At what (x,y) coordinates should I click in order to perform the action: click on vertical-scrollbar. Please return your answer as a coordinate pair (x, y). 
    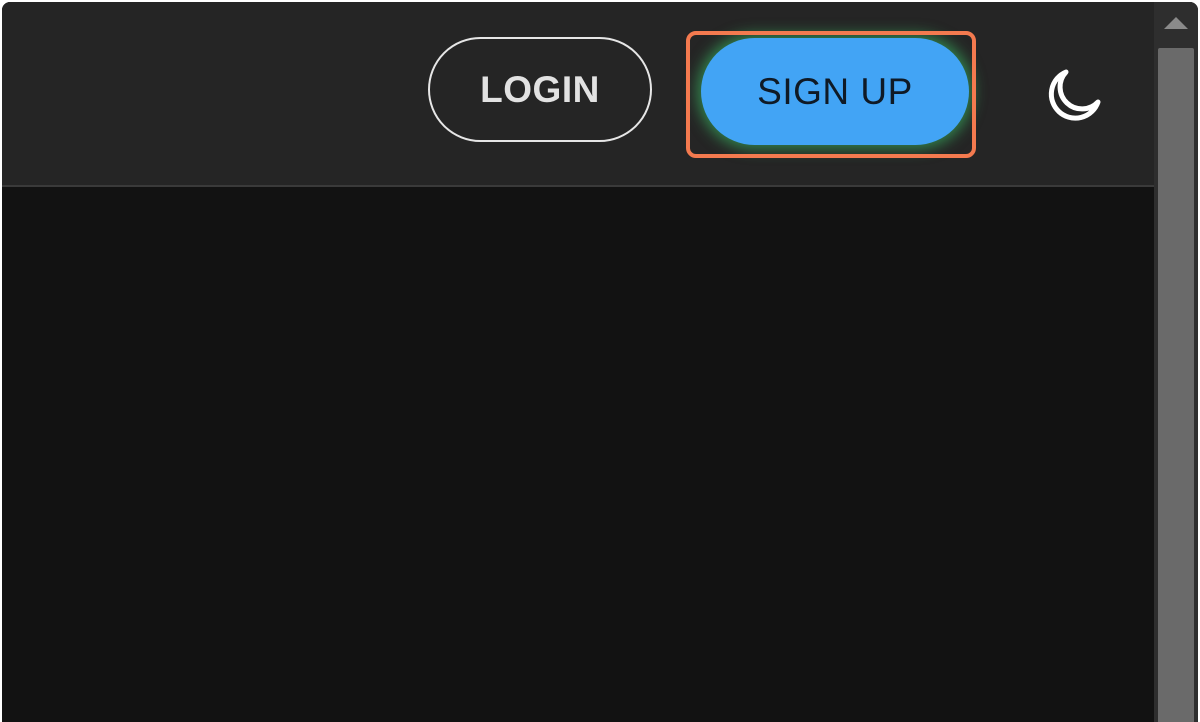
    Looking at the image, I should click on (1176, 362).